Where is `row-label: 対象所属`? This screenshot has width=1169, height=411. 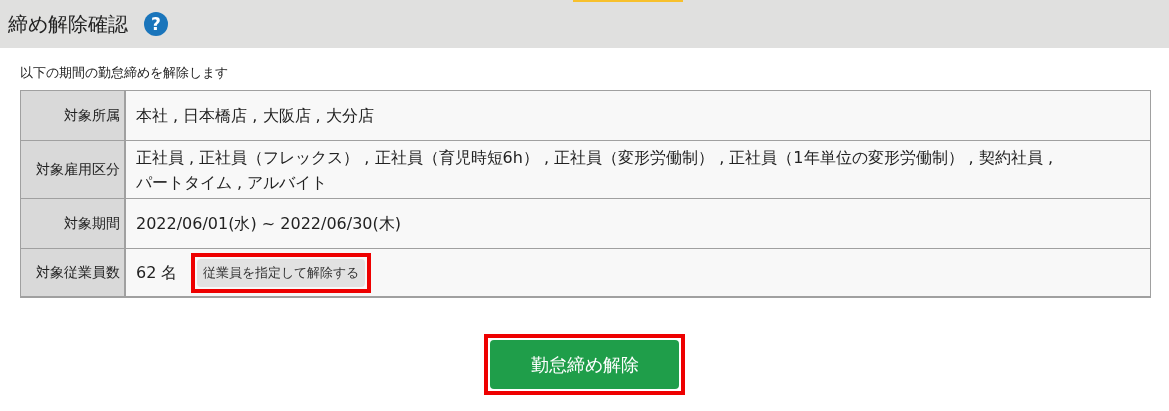 row-label: 対象所属 is located at coordinates (73, 116).